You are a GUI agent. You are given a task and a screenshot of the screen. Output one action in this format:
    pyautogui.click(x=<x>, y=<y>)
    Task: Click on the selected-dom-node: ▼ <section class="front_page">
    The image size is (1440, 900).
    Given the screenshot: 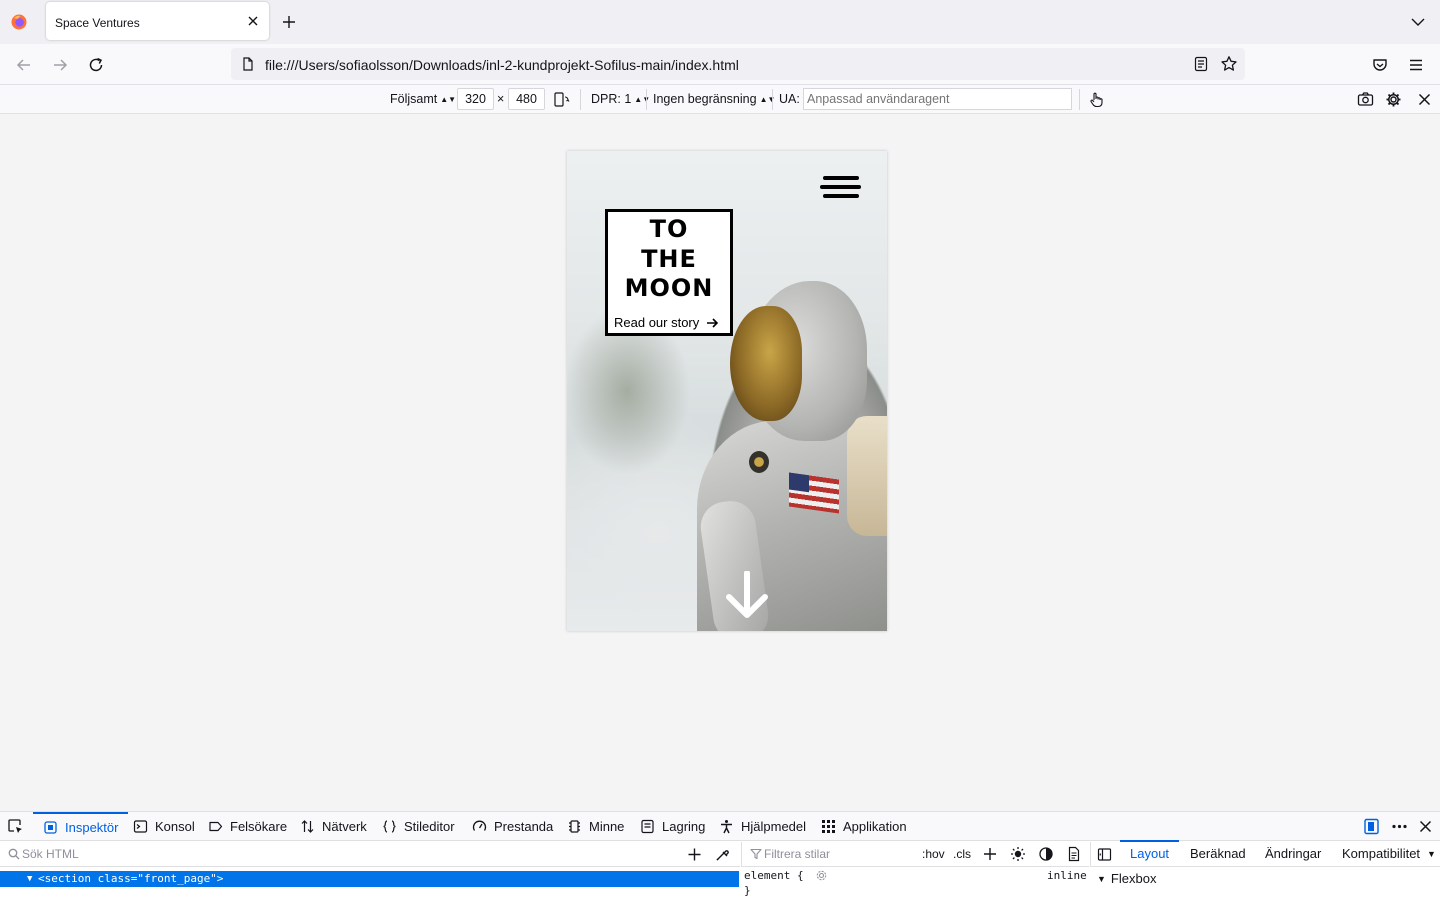 What is the action you would take?
    pyautogui.click(x=369, y=879)
    